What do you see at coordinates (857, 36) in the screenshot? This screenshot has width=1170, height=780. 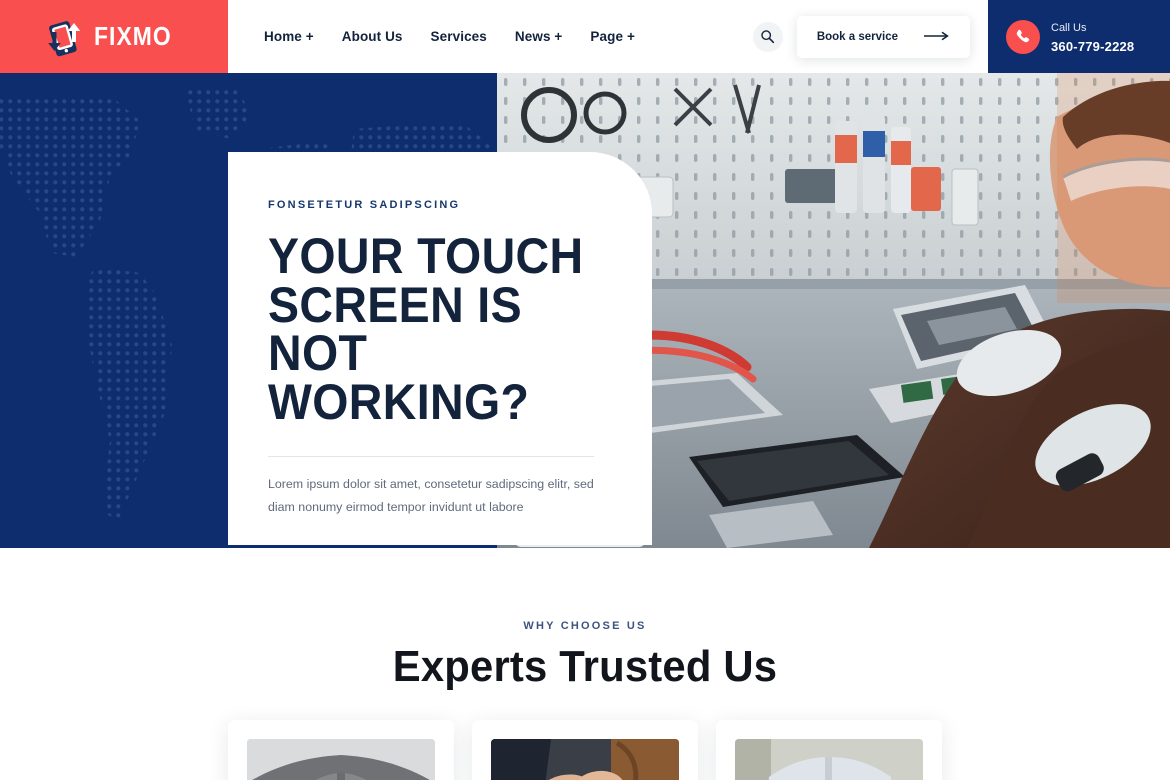 I see `book-a-service-header-label: Book a service` at bounding box center [857, 36].